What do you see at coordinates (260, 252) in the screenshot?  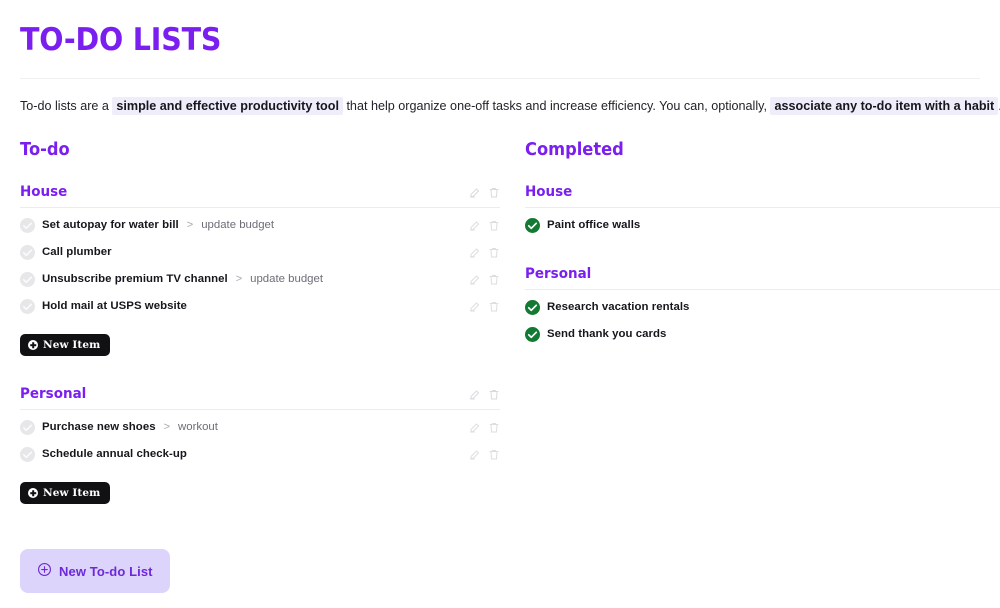 I see `list-item: Call plumber` at bounding box center [260, 252].